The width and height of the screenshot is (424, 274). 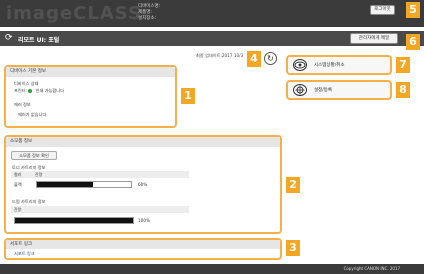 I want to click on settings-registration-button: 설정/등록, so click(x=339, y=90).